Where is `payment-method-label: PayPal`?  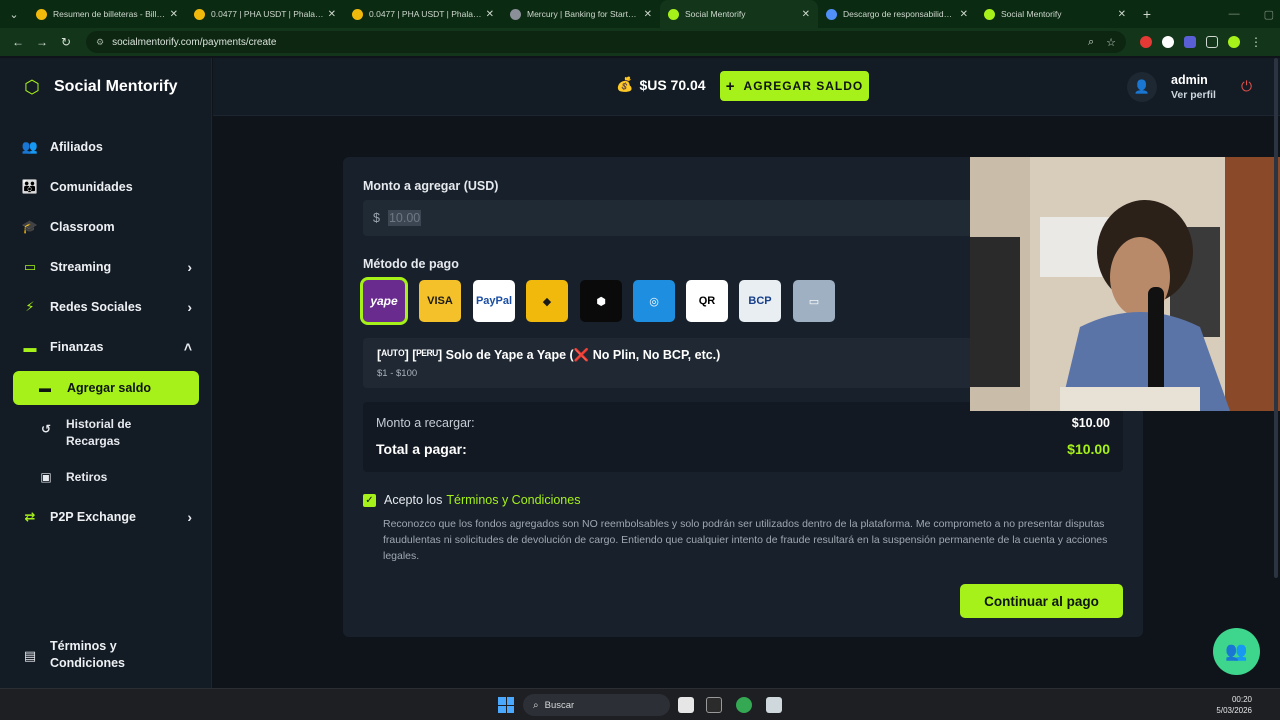 payment-method-label: PayPal is located at coordinates (494, 301).